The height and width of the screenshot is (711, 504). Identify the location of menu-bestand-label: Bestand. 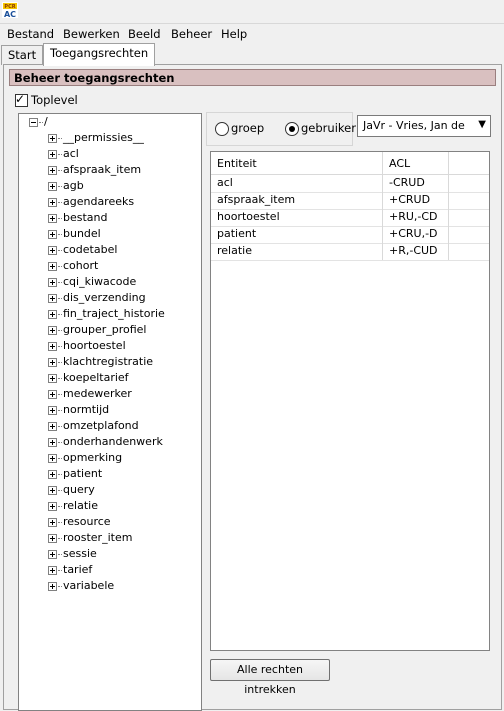
(31, 34).